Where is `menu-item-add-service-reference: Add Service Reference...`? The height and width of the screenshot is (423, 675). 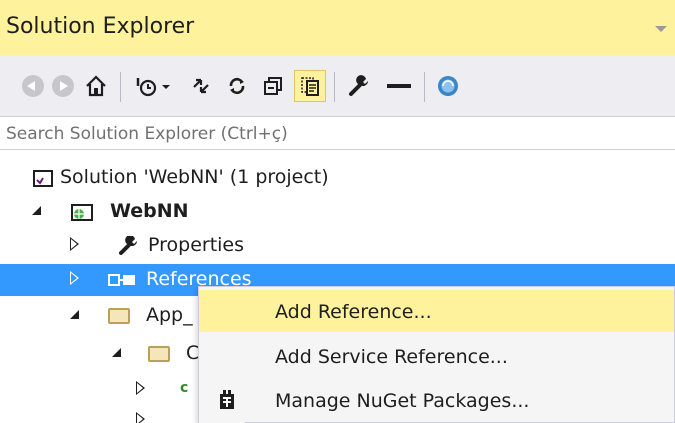
menu-item-add-service-reference: Add Service Reference... is located at coordinates (436, 356).